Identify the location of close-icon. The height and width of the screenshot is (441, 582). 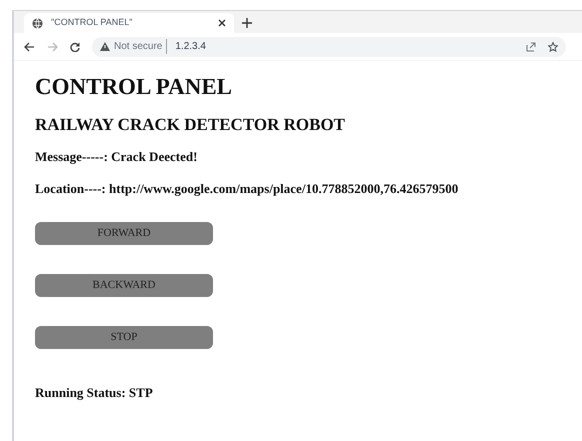
(222, 23).